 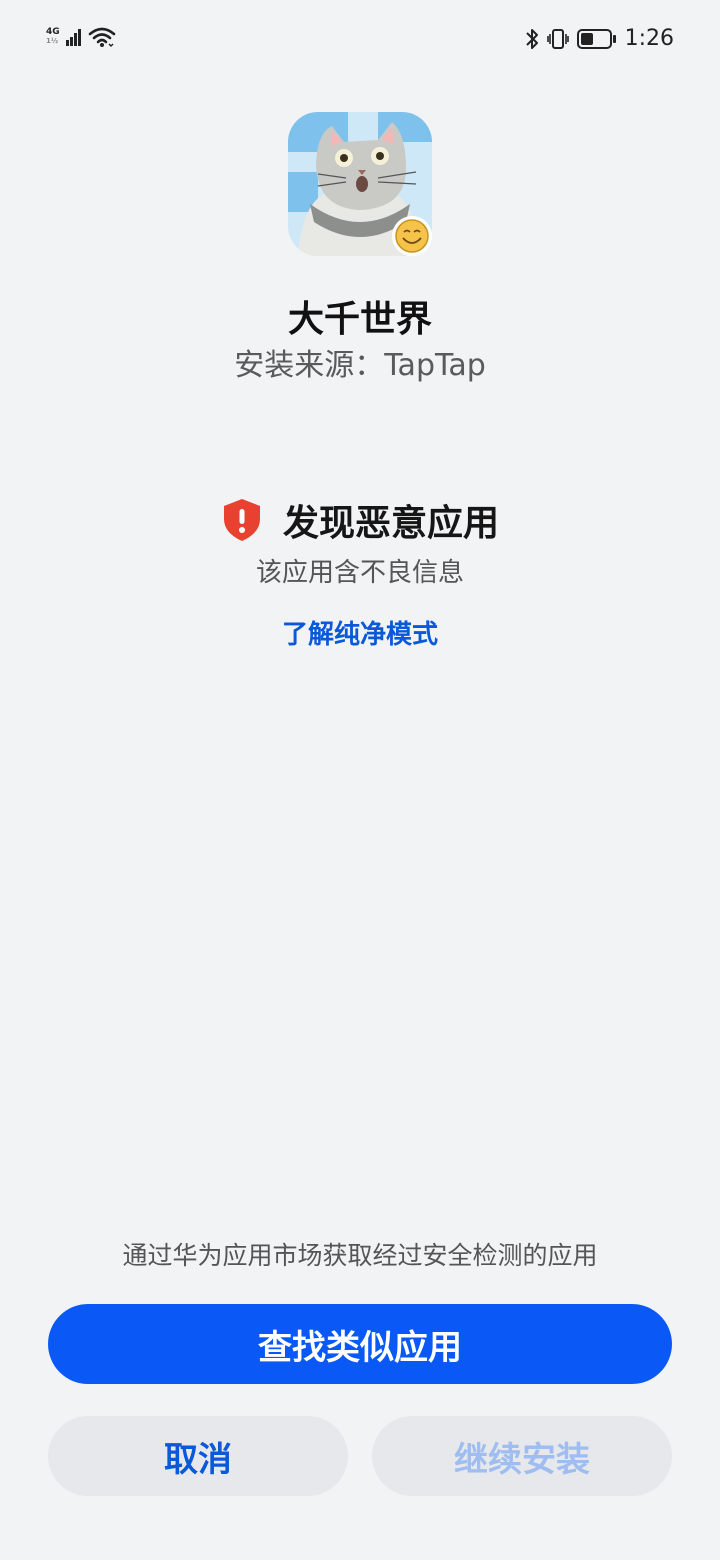 I want to click on status-right: 1:26, so click(x=599, y=38).